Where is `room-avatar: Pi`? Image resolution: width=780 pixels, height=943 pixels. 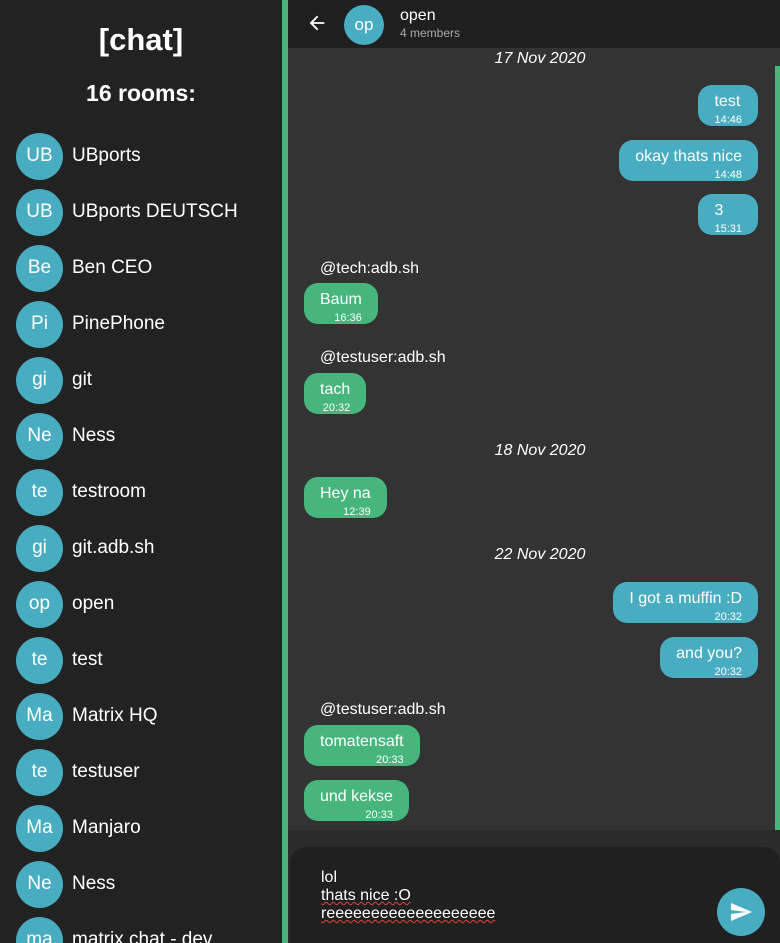
room-avatar: Pi is located at coordinates (39, 324).